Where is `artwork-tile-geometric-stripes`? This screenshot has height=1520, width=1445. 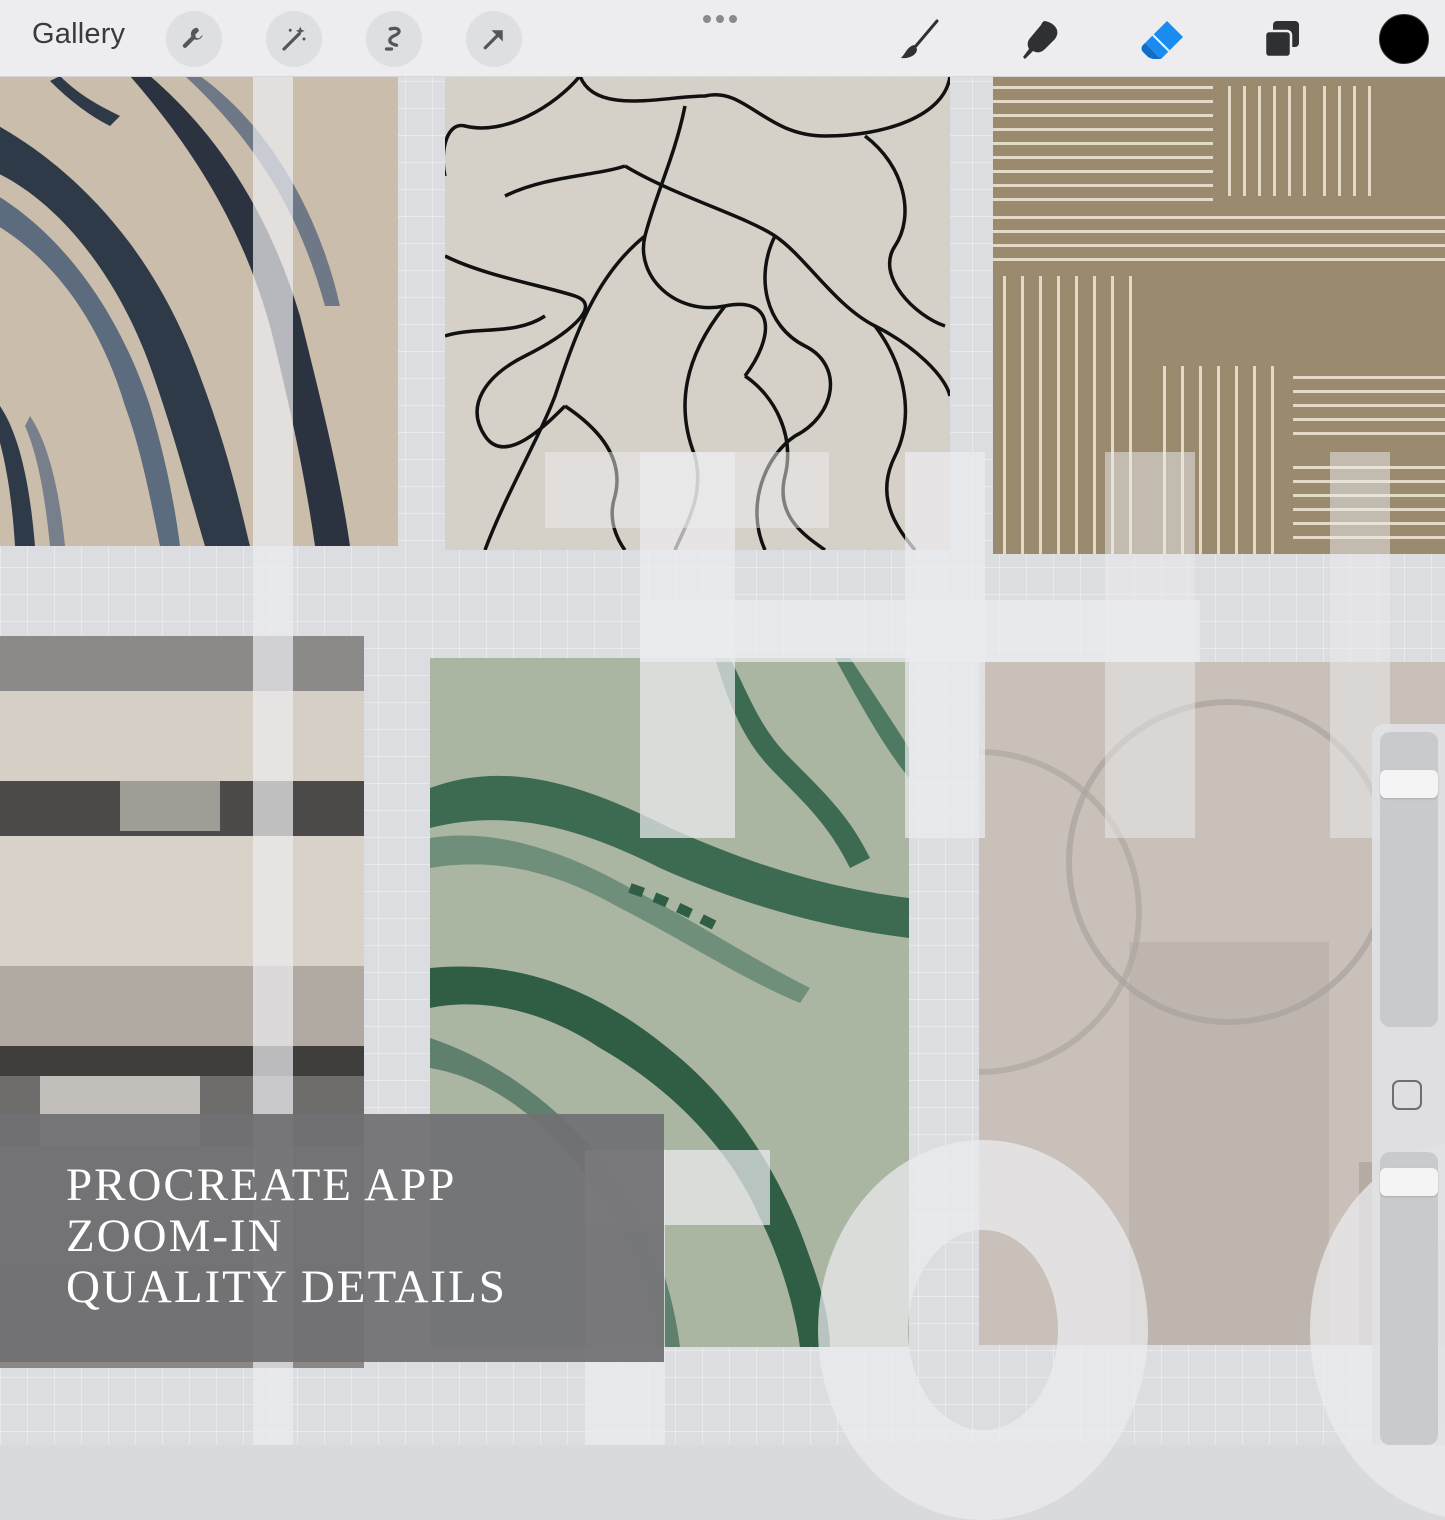 artwork-tile-geometric-stripes is located at coordinates (1219, 315).